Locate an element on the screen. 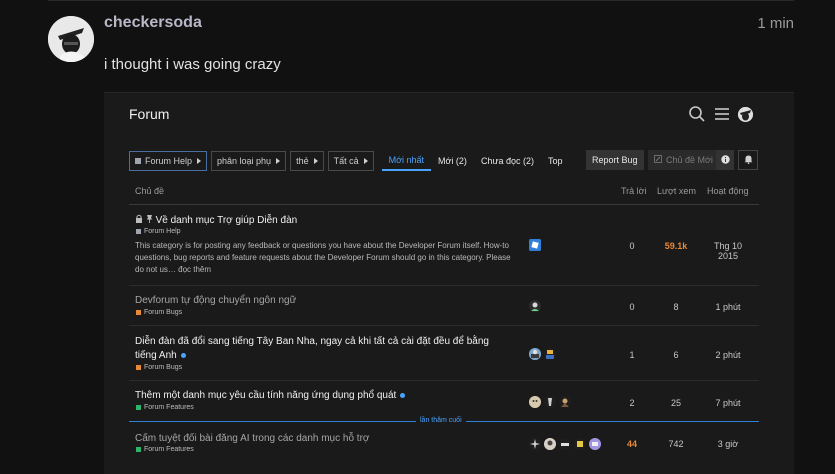 The image size is (835, 474). tab-unread: Chưa đọc (2) is located at coordinates (507, 161).